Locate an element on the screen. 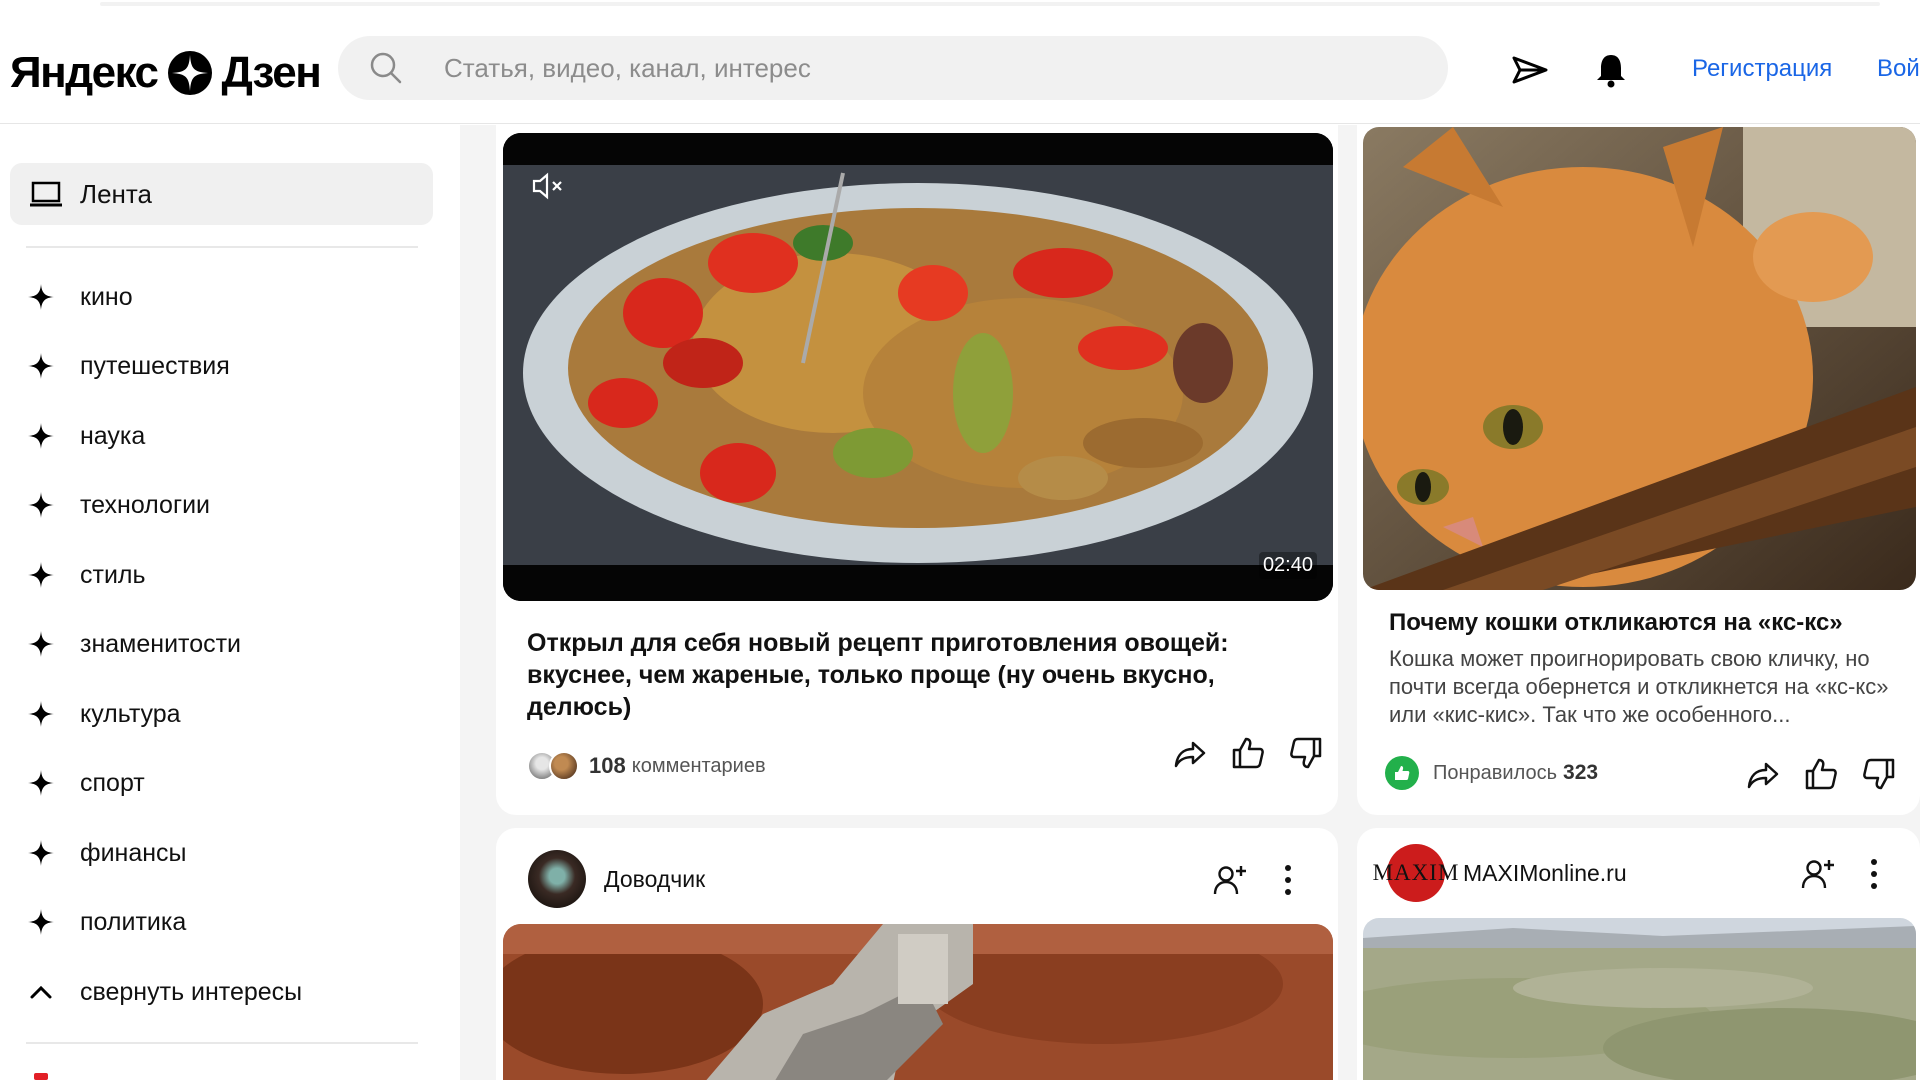  mute-icon is located at coordinates (549, 186).